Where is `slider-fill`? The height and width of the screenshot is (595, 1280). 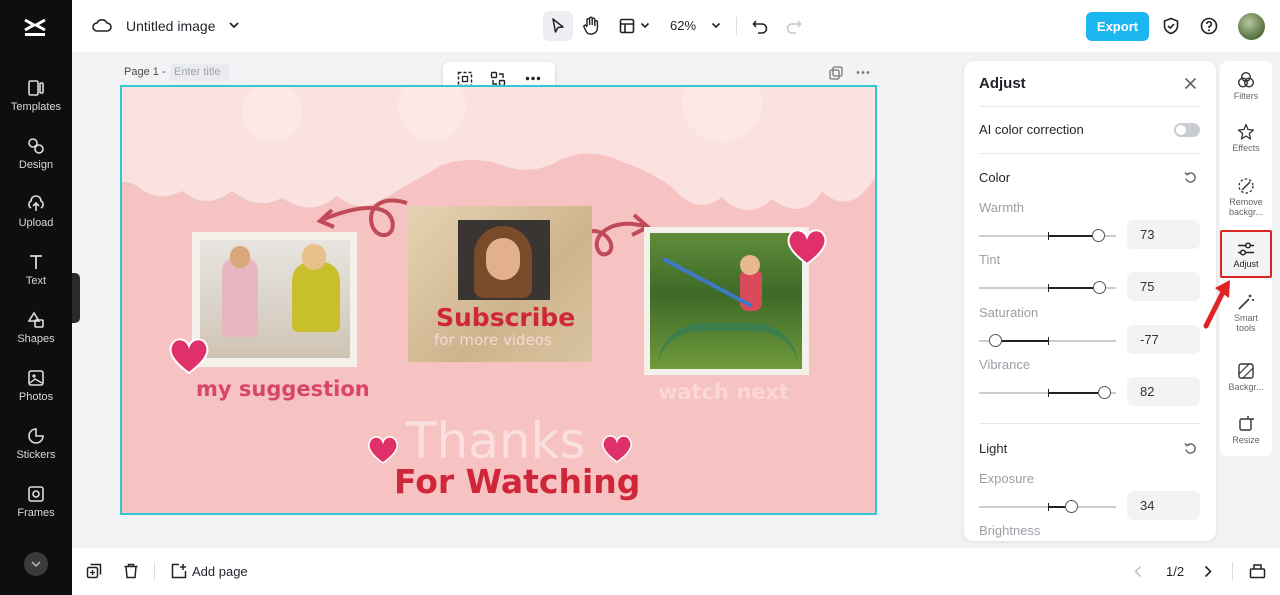 slider-fill is located at coordinates (1074, 288).